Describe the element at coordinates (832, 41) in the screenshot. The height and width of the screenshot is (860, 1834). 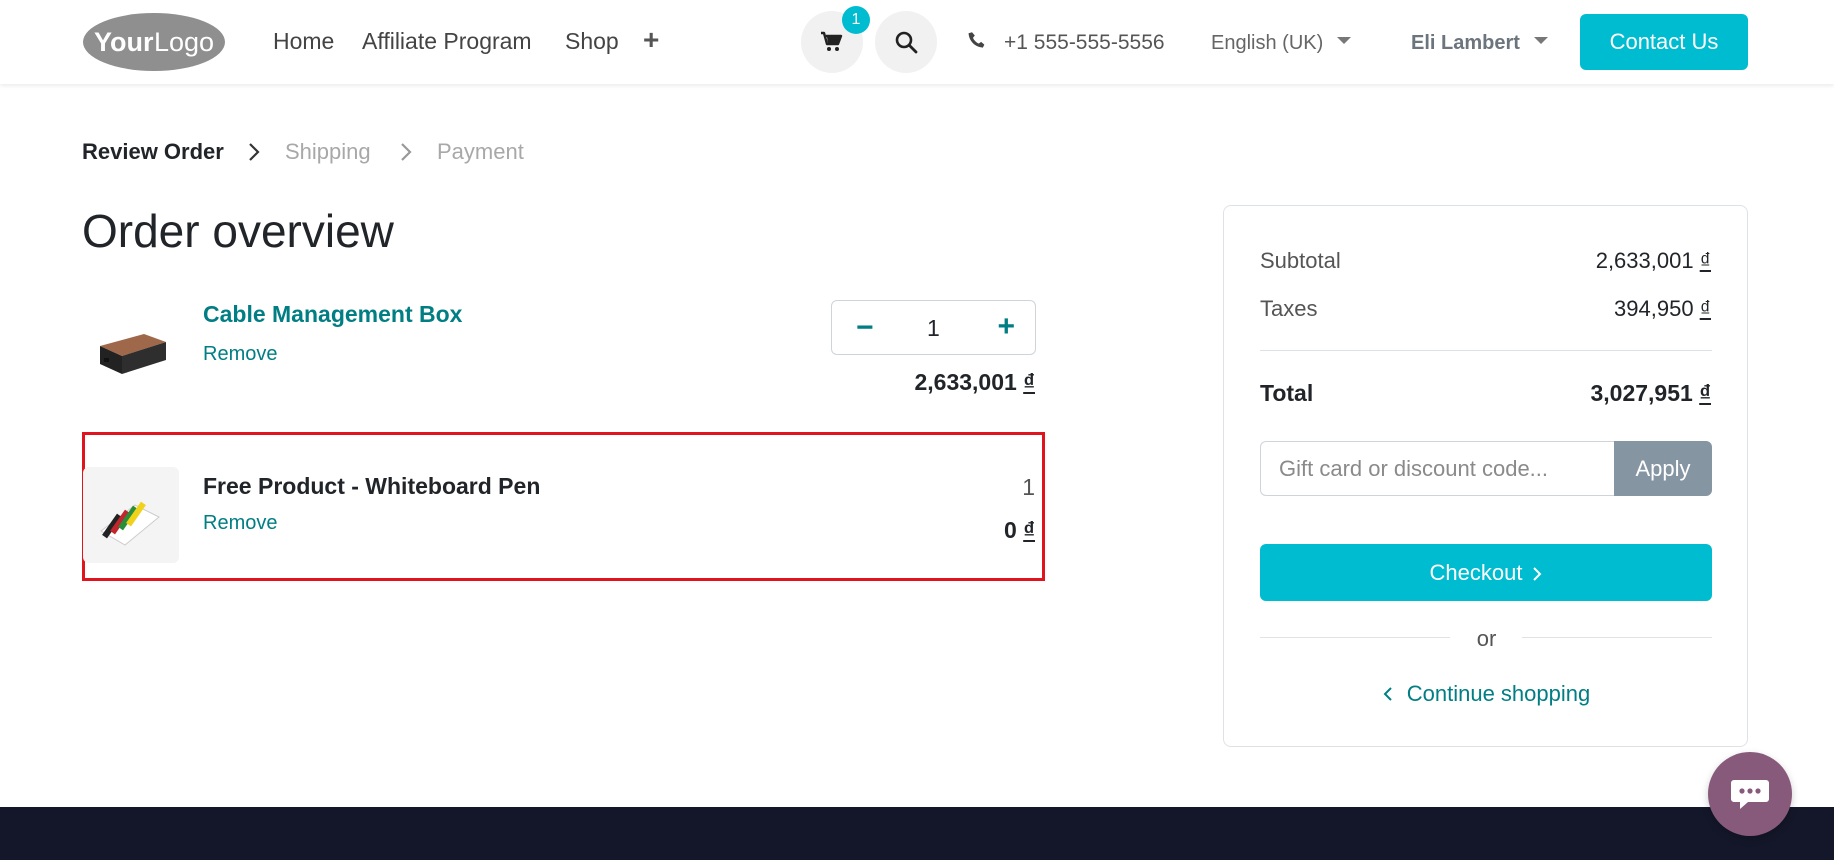
I see `cart-icon` at that location.